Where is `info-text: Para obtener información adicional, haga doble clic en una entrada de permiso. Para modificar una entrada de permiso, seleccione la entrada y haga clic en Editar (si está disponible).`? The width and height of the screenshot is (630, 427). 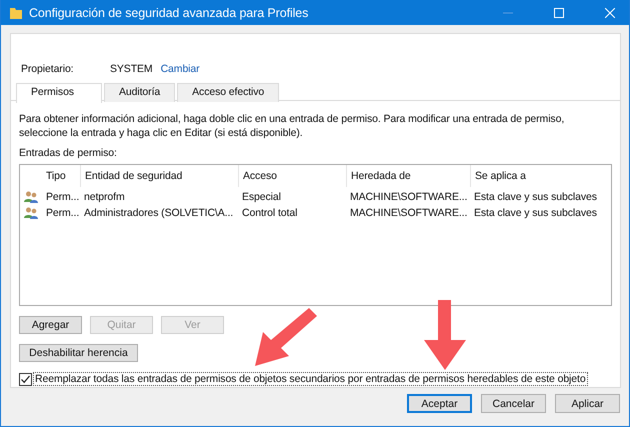
info-text: Para obtener información adicional, haga doble clic en una entrada de permiso. Para modificar una entrada de permiso, seleccione la entrada y haga clic en Editar (si está disponible). is located at coordinates (292, 126).